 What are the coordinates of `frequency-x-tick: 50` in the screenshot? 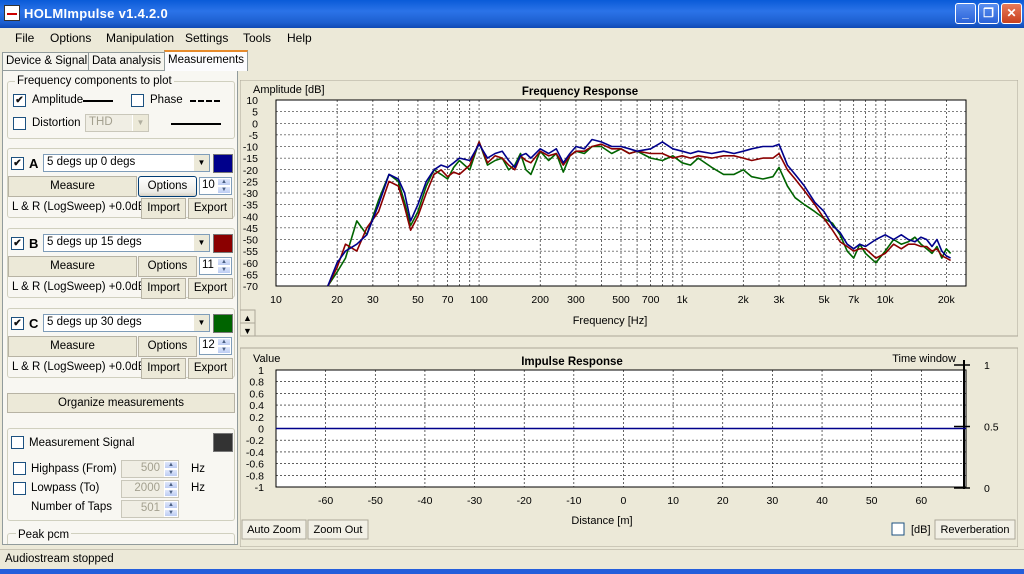 It's located at (418, 300).